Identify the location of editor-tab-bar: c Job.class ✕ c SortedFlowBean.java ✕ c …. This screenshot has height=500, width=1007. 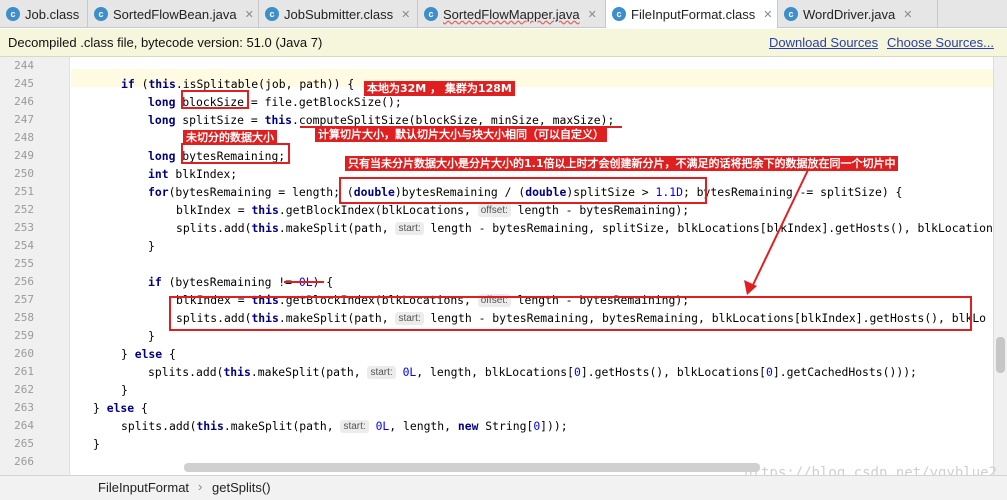
(503, 14).